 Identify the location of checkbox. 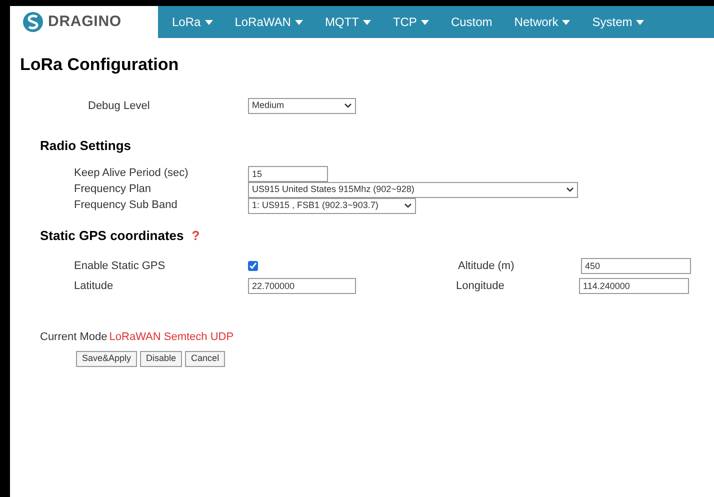
(253, 266).